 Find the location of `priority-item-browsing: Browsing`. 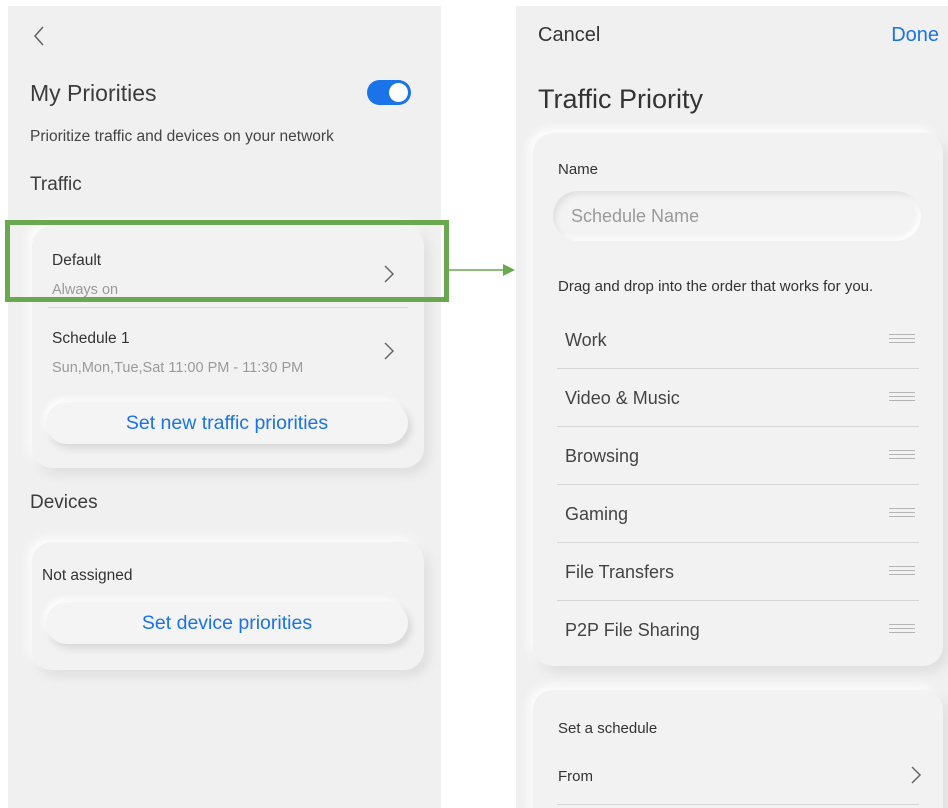

priority-item-browsing: Browsing is located at coordinates (738, 456).